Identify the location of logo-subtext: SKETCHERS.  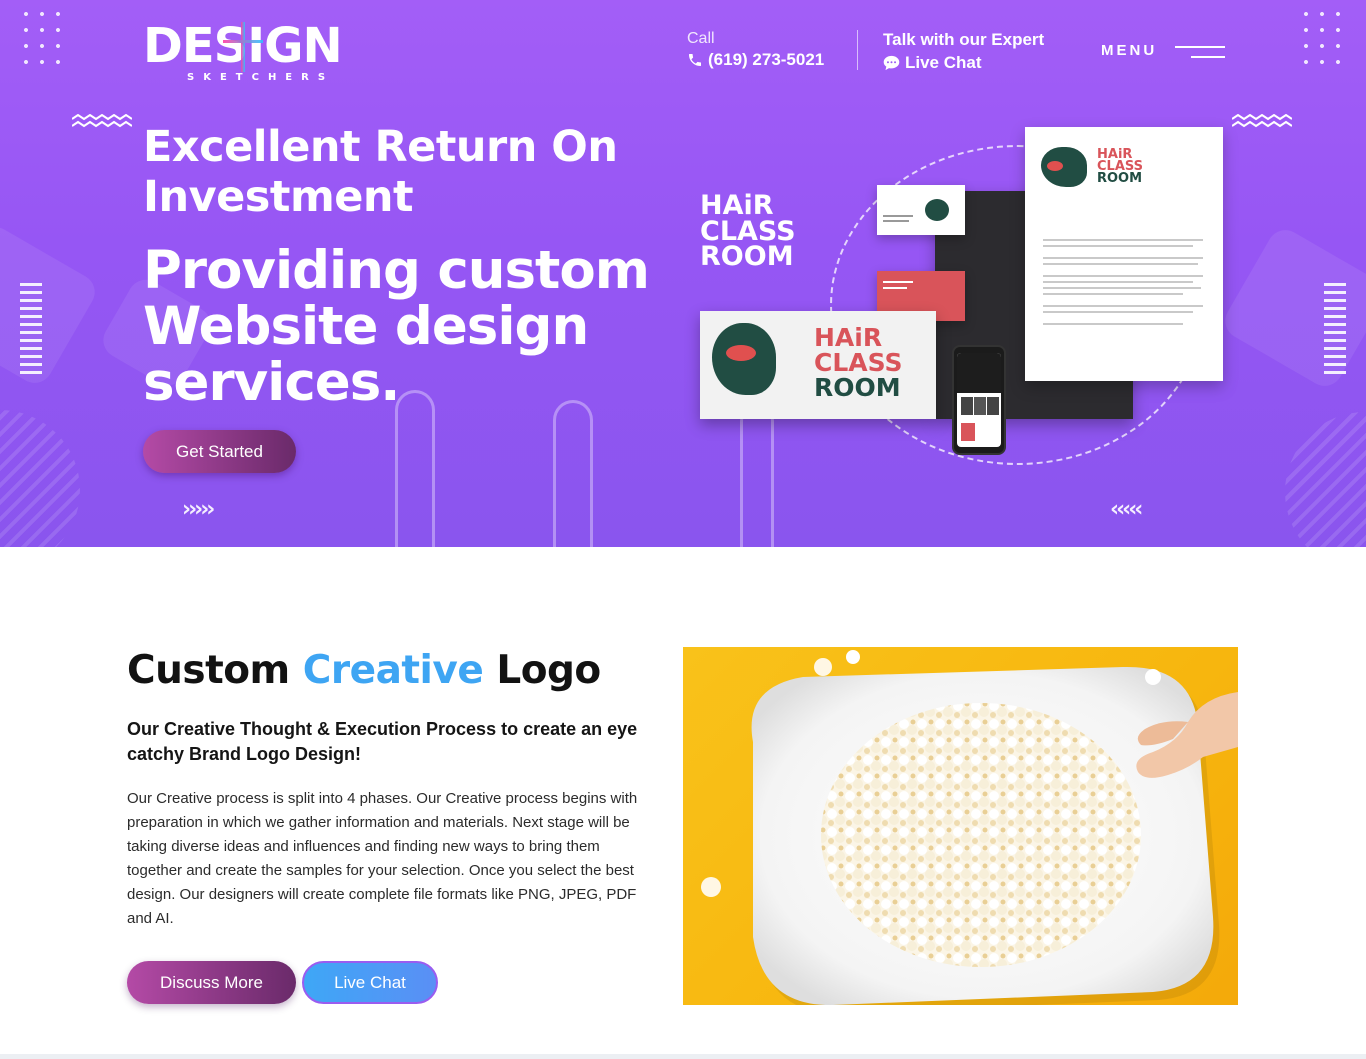
(260, 77).